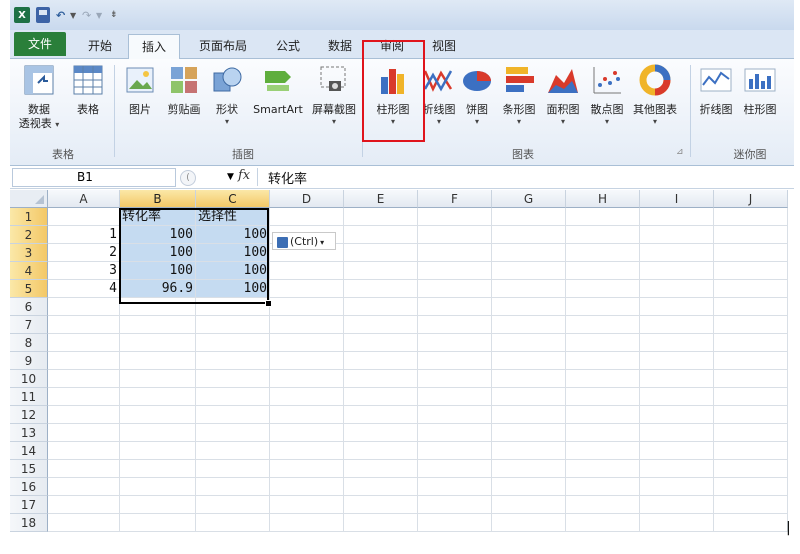 This screenshot has height=554, width=800. I want to click on name-box: B1 ▼, so click(123, 177).